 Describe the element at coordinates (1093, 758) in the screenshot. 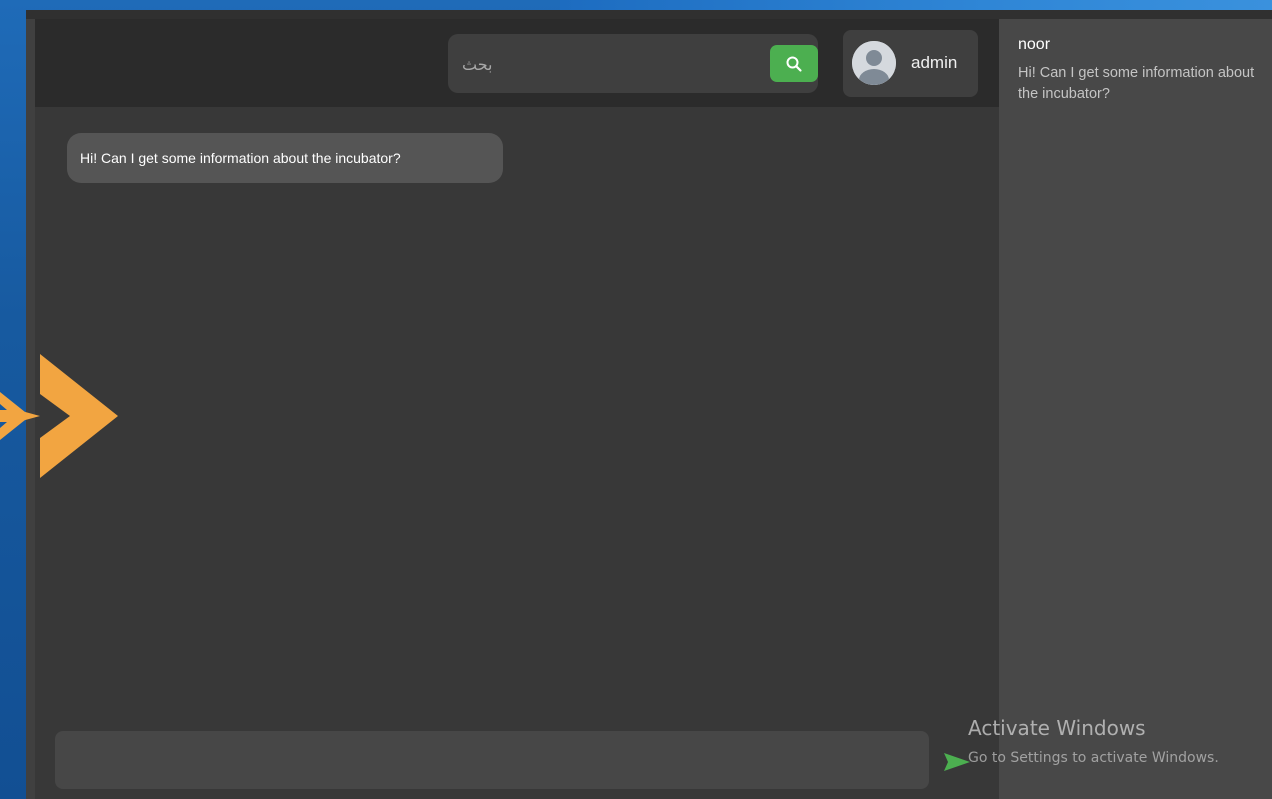

I see `activation-watermark-subtitle: Go to Settings to activate Windows.` at that location.